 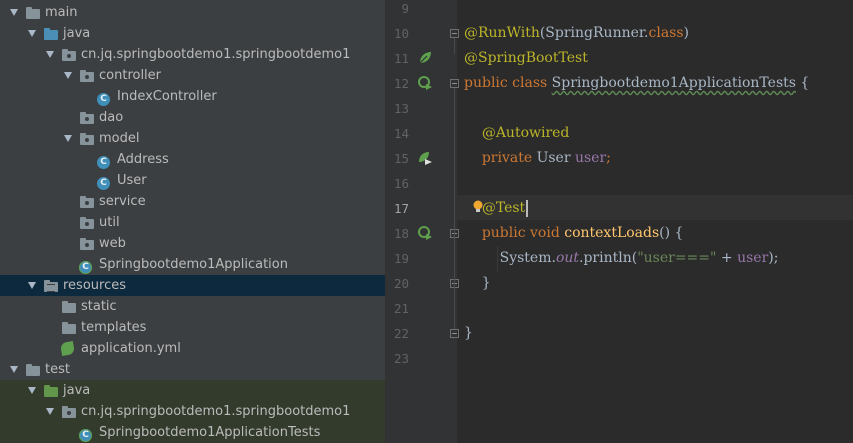 I want to click on code-line: System.out.println("user===" + user);, so click(x=621, y=258).